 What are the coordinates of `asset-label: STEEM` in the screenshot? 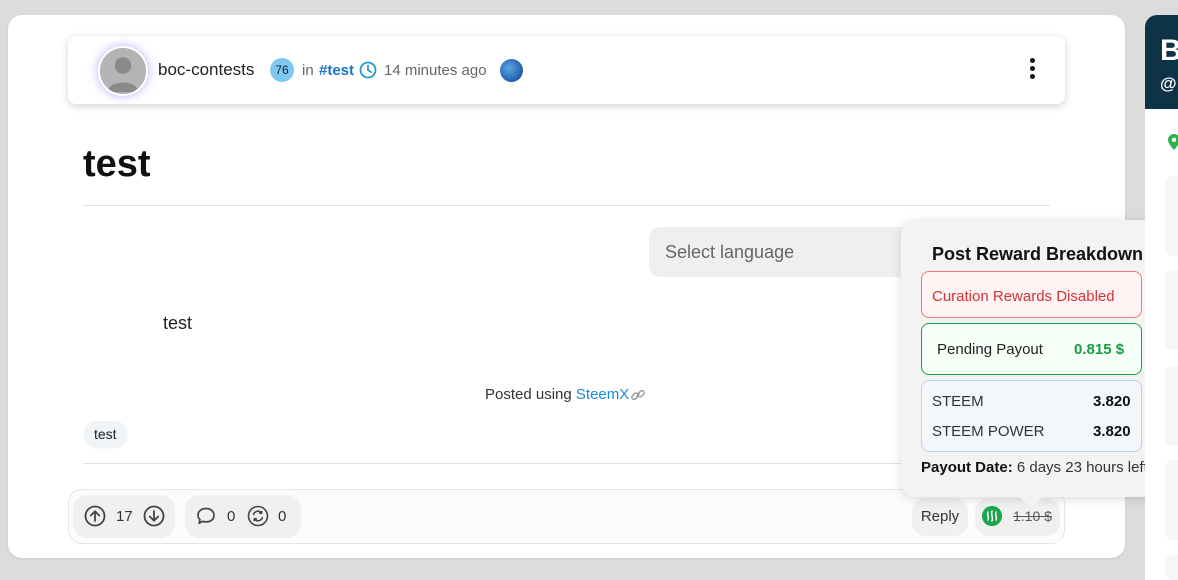 It's located at (958, 401).